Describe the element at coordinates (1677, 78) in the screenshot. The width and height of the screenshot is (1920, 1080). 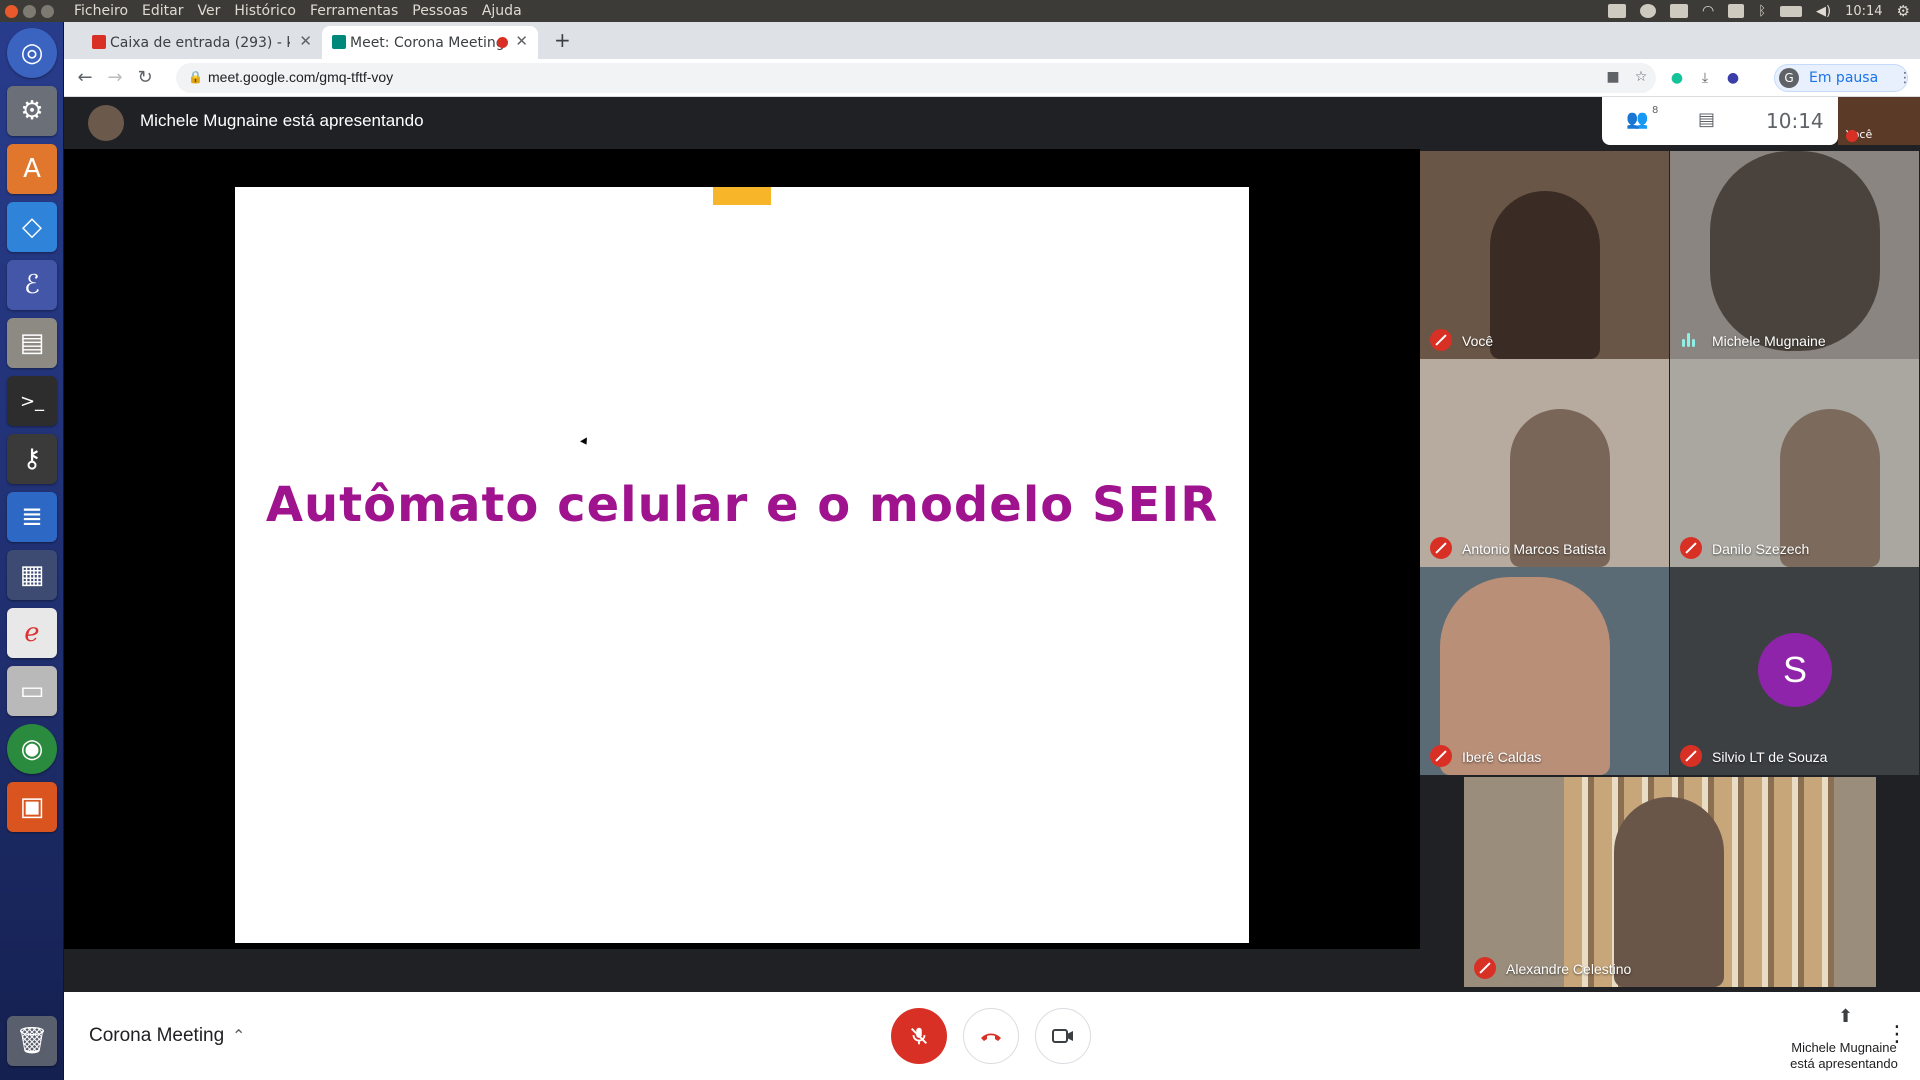
I see `grammarly-icon: ●` at that location.